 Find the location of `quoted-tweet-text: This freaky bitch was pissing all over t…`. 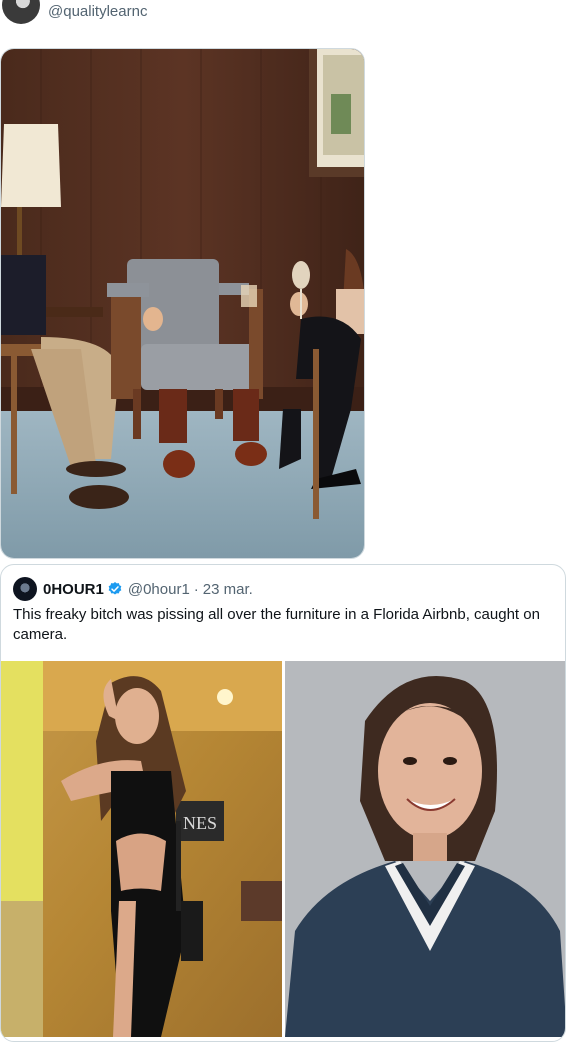

quoted-tweet-text: This freaky bitch was pissing all over t… is located at coordinates (276, 624).